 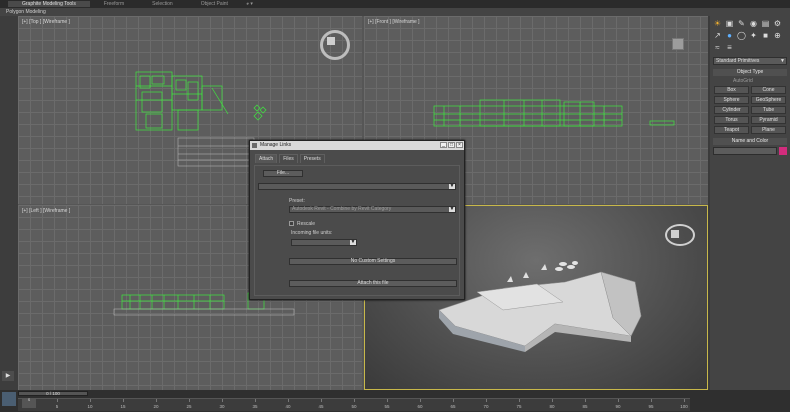 What do you see at coordinates (9, 203) in the screenshot?
I see `left-toolbar` at bounding box center [9, 203].